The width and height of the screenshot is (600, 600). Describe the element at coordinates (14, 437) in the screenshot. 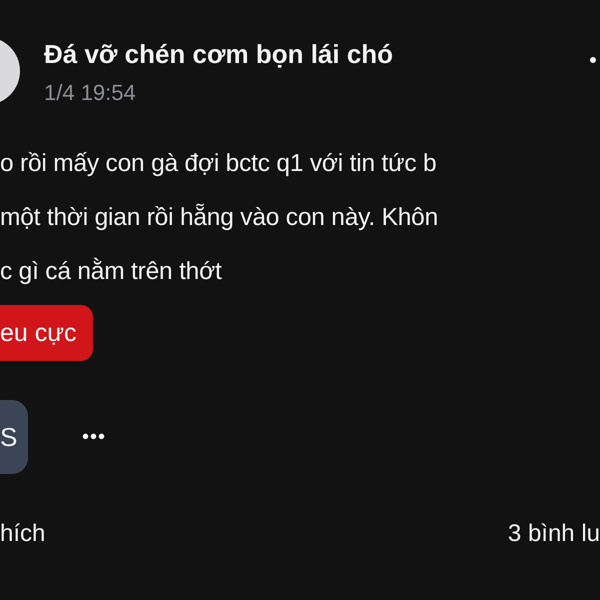

I see `reaction-button: S` at that location.